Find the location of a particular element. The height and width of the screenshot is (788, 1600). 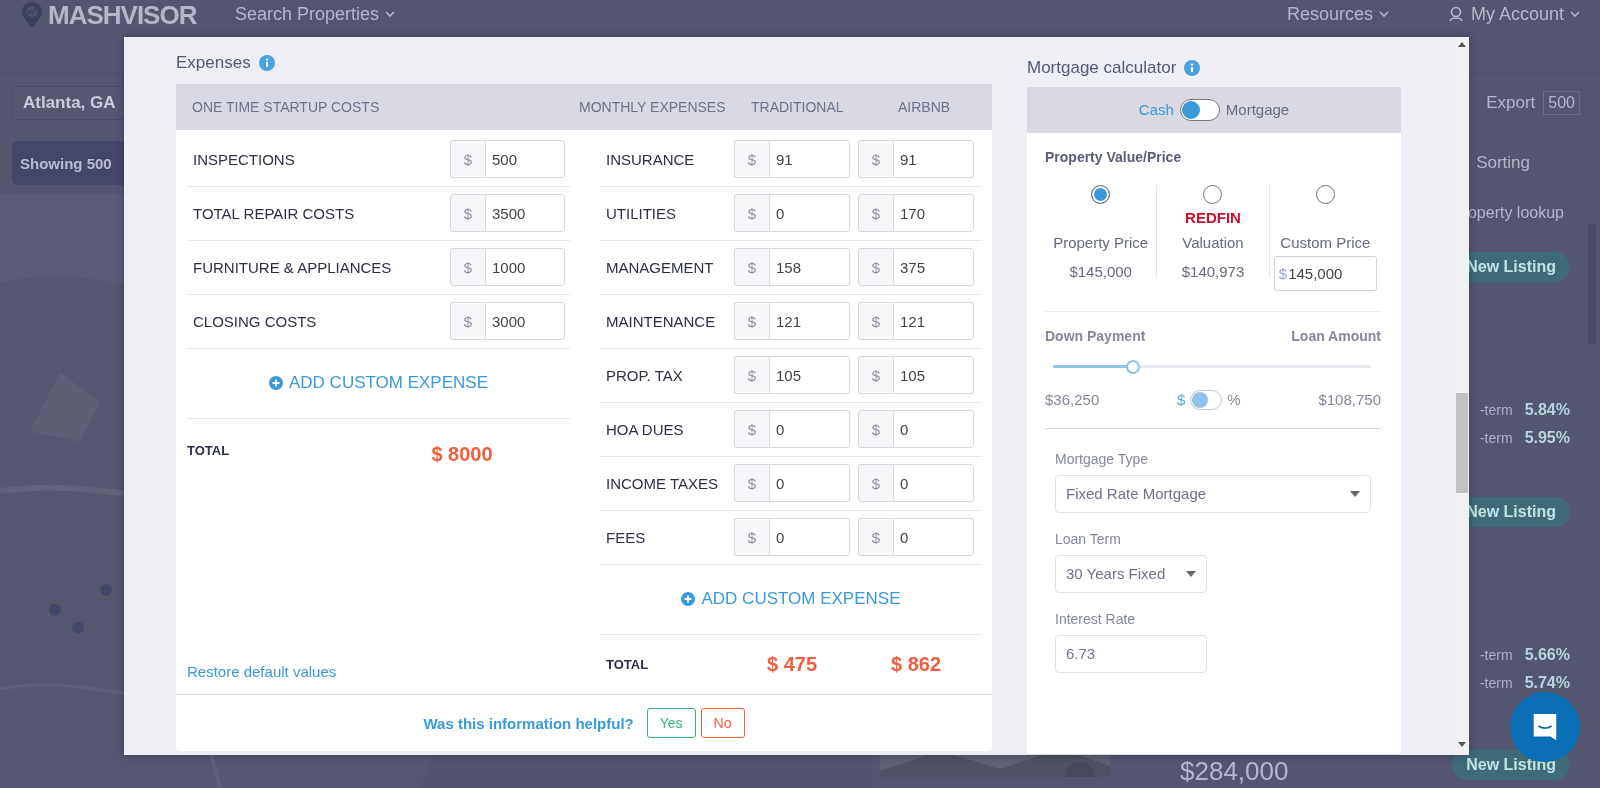

column-header: ONE TIME STARTUP COSTS is located at coordinates (286, 106).